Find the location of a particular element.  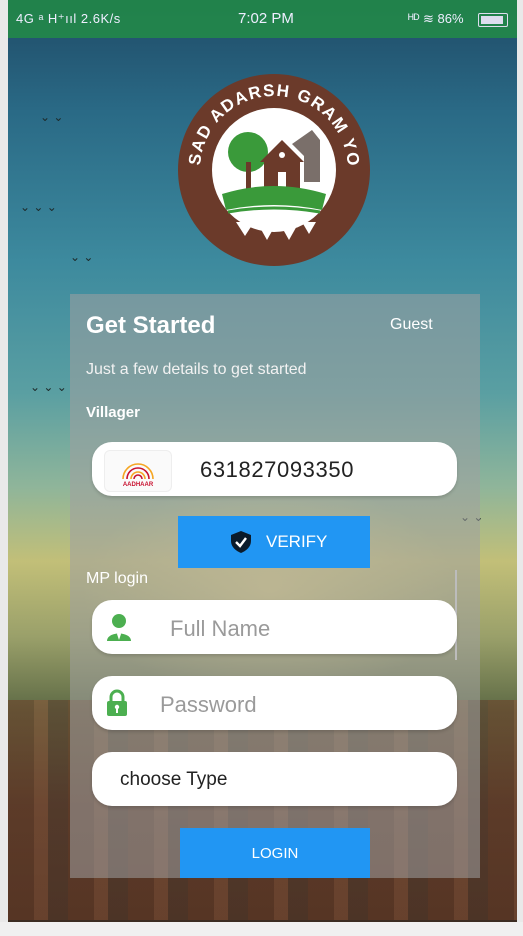

battery-icon is located at coordinates (493, 20).